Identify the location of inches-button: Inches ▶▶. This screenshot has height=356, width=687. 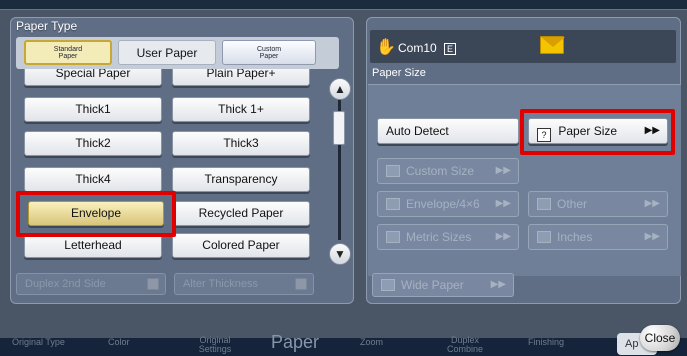
(598, 237).